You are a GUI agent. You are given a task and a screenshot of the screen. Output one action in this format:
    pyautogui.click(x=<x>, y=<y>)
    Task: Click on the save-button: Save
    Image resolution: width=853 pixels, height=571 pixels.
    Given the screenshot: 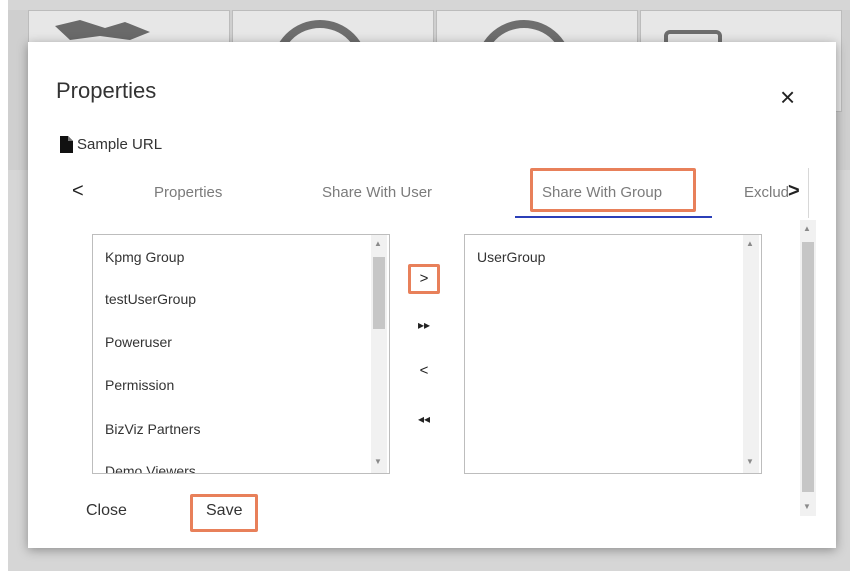 What is the action you would take?
    pyautogui.click(x=224, y=511)
    